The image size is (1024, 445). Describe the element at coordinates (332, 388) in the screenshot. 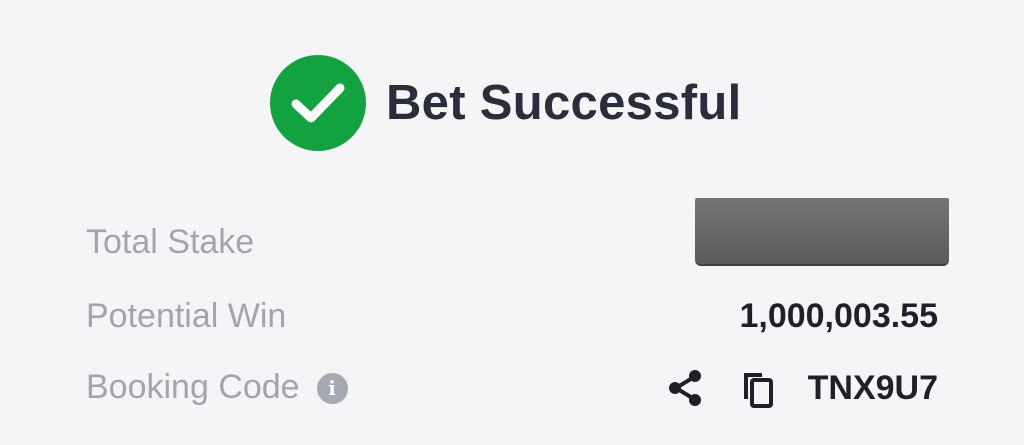

I see `info-icon: i` at that location.